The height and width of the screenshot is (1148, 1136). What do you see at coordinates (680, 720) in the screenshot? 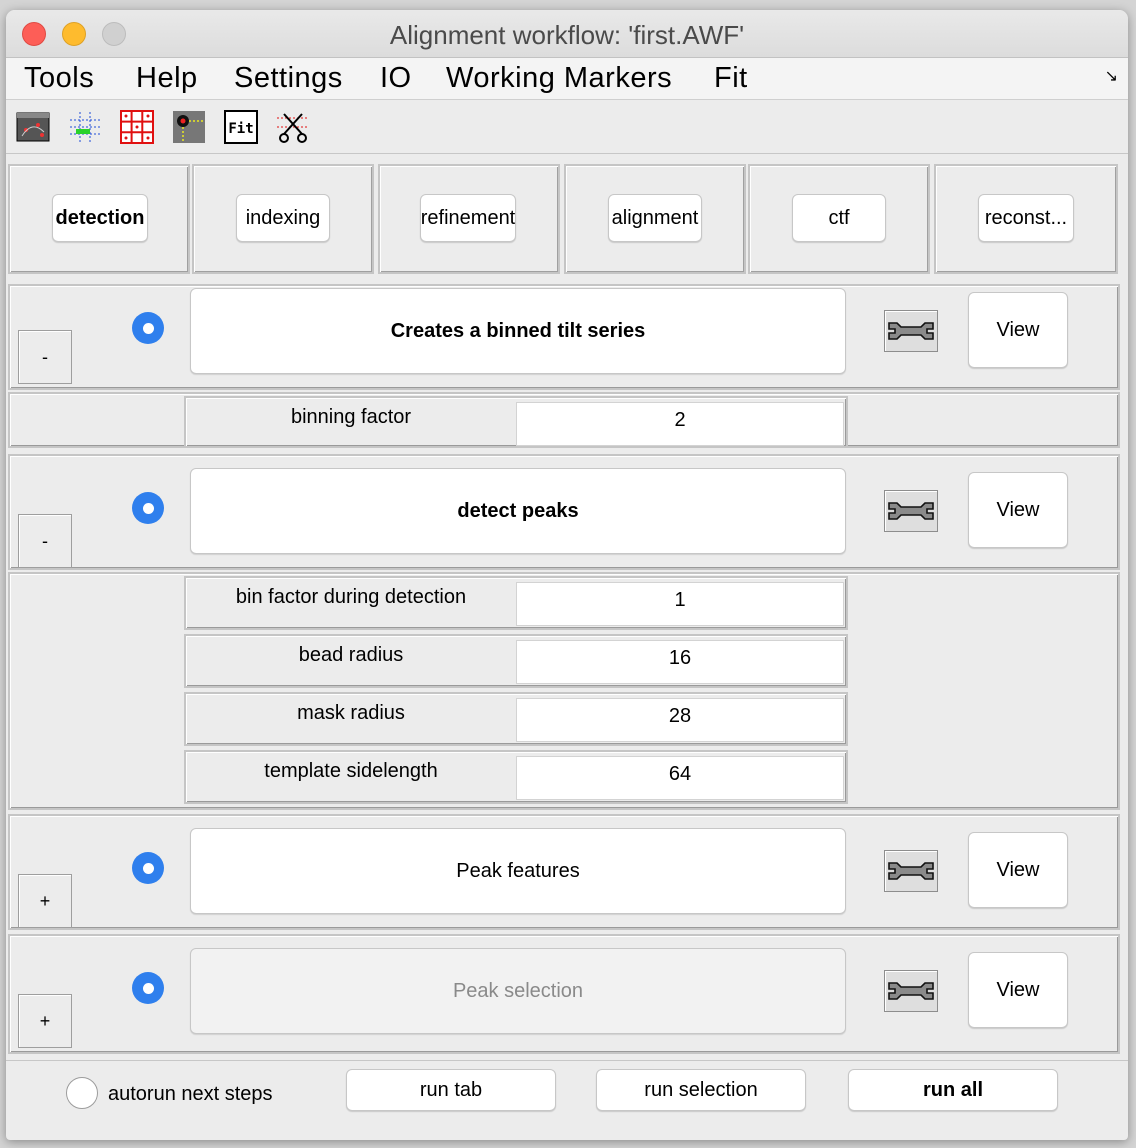
I see `mask-radius-input: 28` at bounding box center [680, 720].